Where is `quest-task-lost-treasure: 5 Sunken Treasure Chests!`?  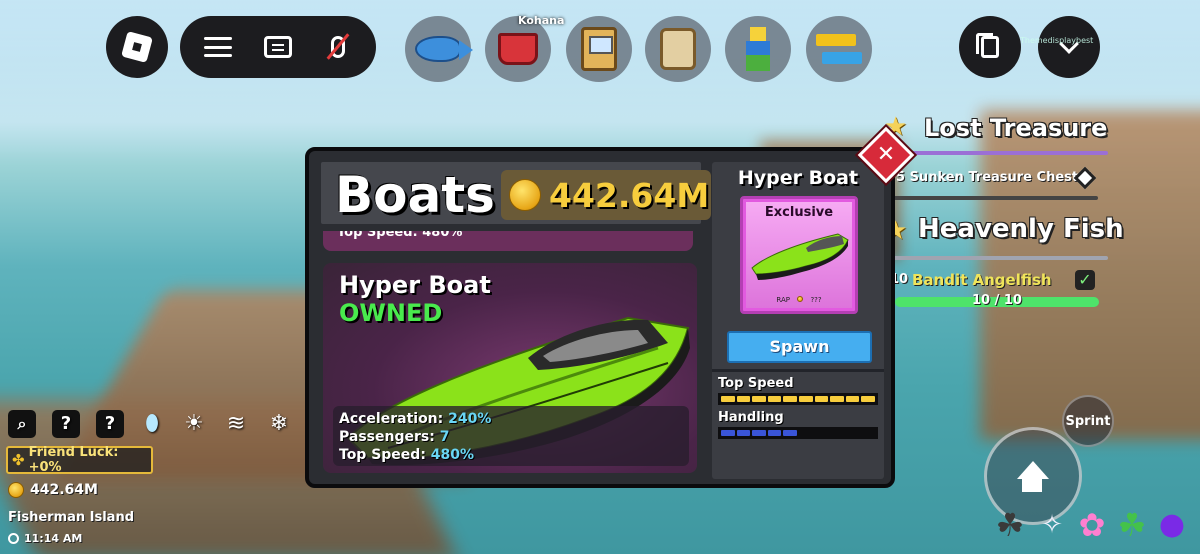
quest-task-lost-treasure: 5 Sunken Treasure Chests! is located at coordinates (994, 177).